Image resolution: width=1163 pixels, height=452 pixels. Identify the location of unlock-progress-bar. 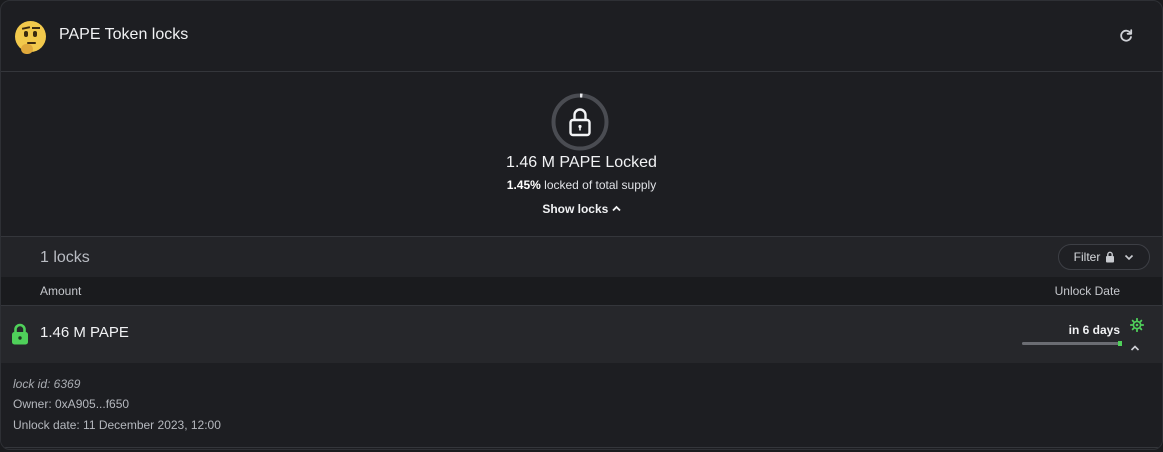
(1072, 343).